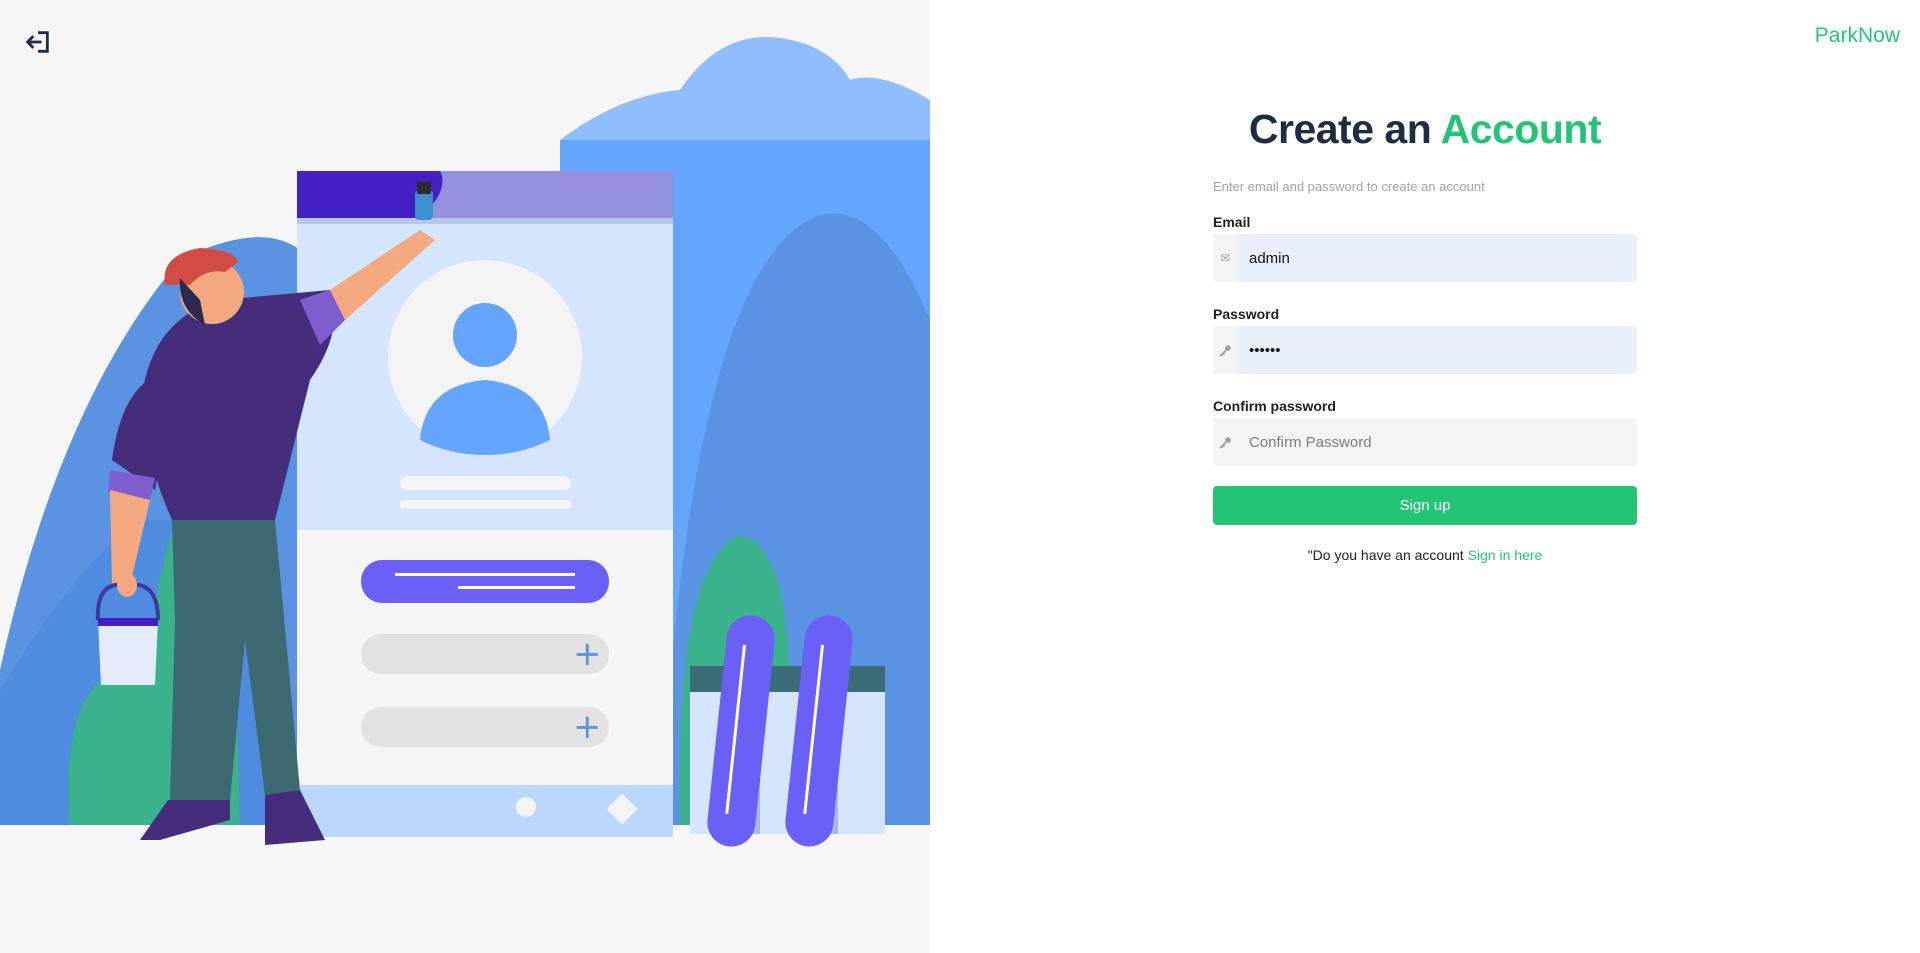 This screenshot has width=1920, height=953. I want to click on log-in-arrow-icon, so click(37, 42).